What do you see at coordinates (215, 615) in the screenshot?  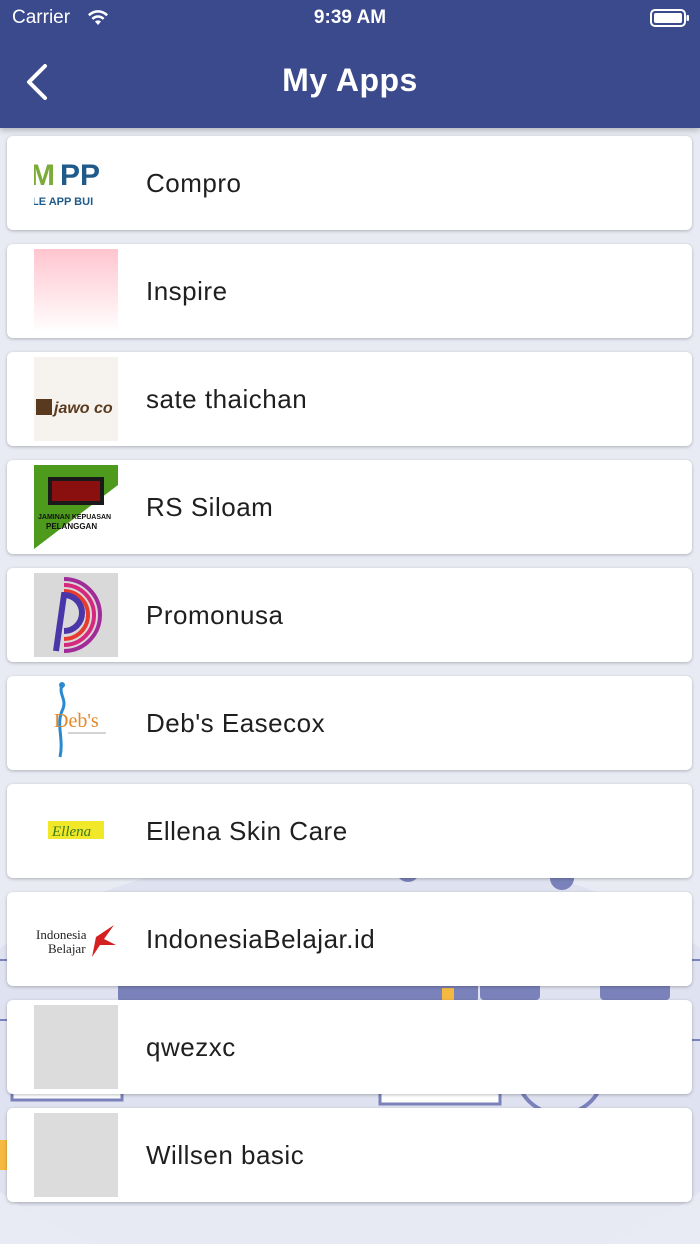 I see `app-name: Promonusa` at bounding box center [215, 615].